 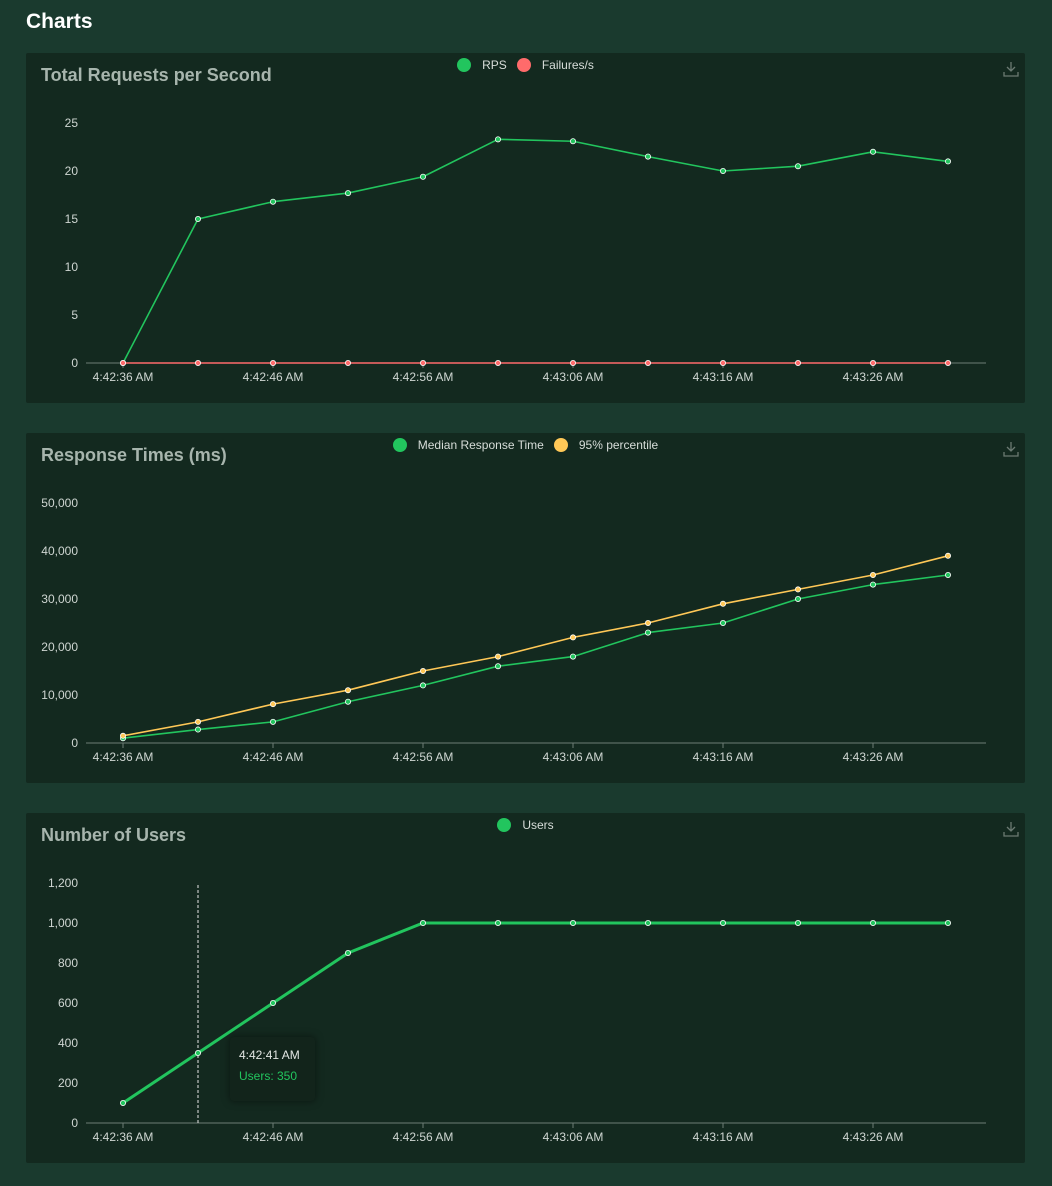 What do you see at coordinates (59, 695) in the screenshot?
I see `y-tick-label: 10,000` at bounding box center [59, 695].